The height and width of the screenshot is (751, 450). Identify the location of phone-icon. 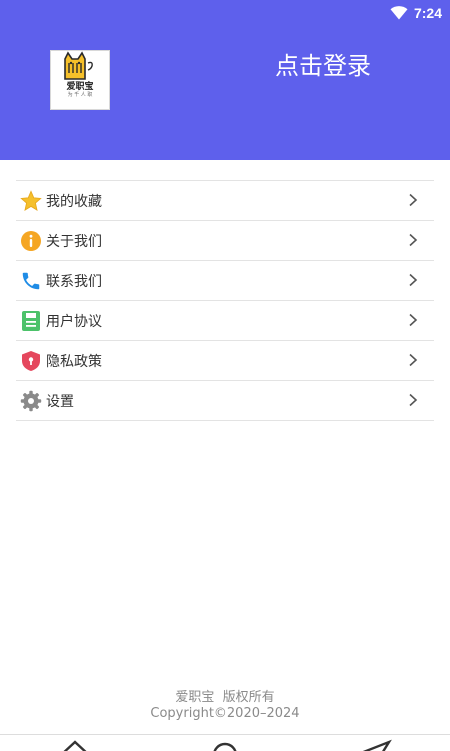
(31, 281).